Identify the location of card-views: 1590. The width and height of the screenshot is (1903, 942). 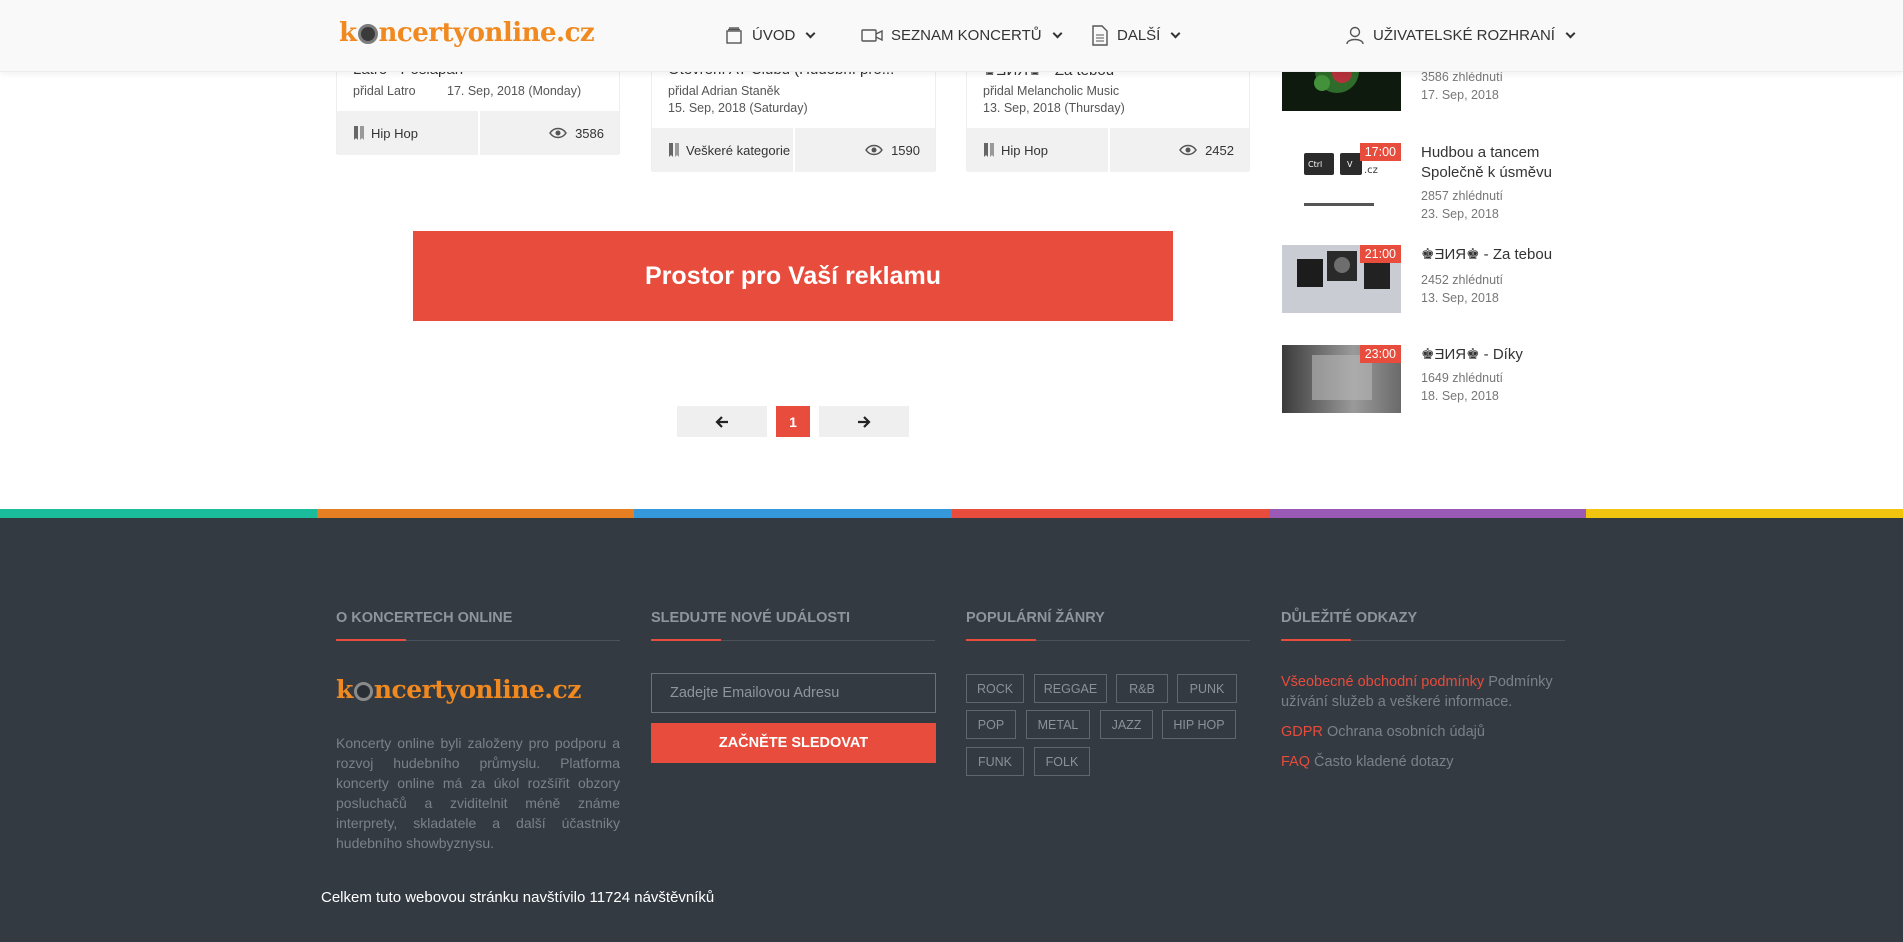
(865, 150).